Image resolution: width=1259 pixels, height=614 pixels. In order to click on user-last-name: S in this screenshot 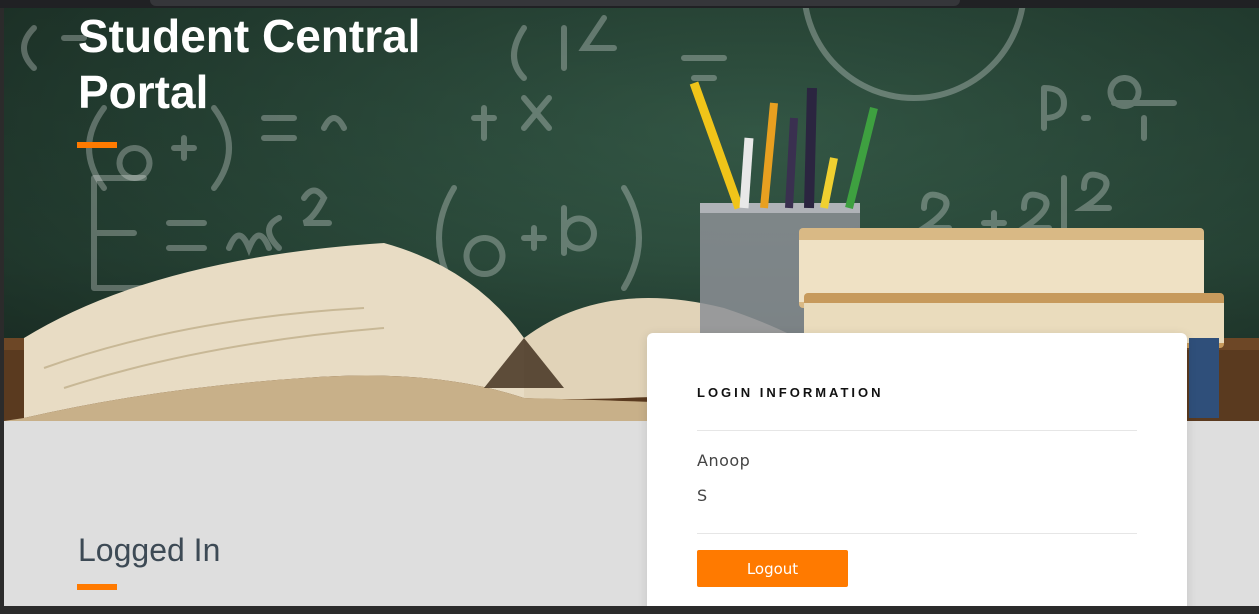, I will do `click(702, 495)`.